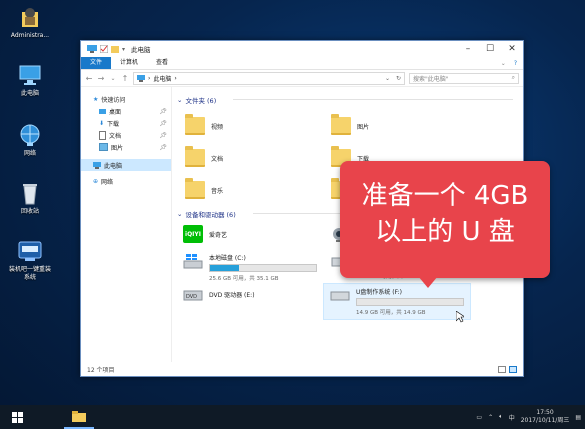  I want to click on search-placeholder: 搜索"此电脑", so click(431, 79).